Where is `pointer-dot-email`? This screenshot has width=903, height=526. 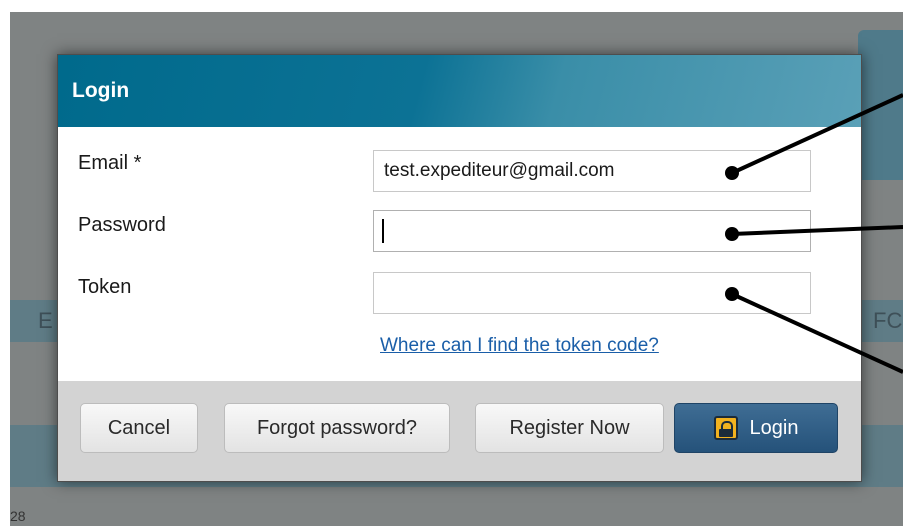
pointer-dot-email is located at coordinates (732, 173).